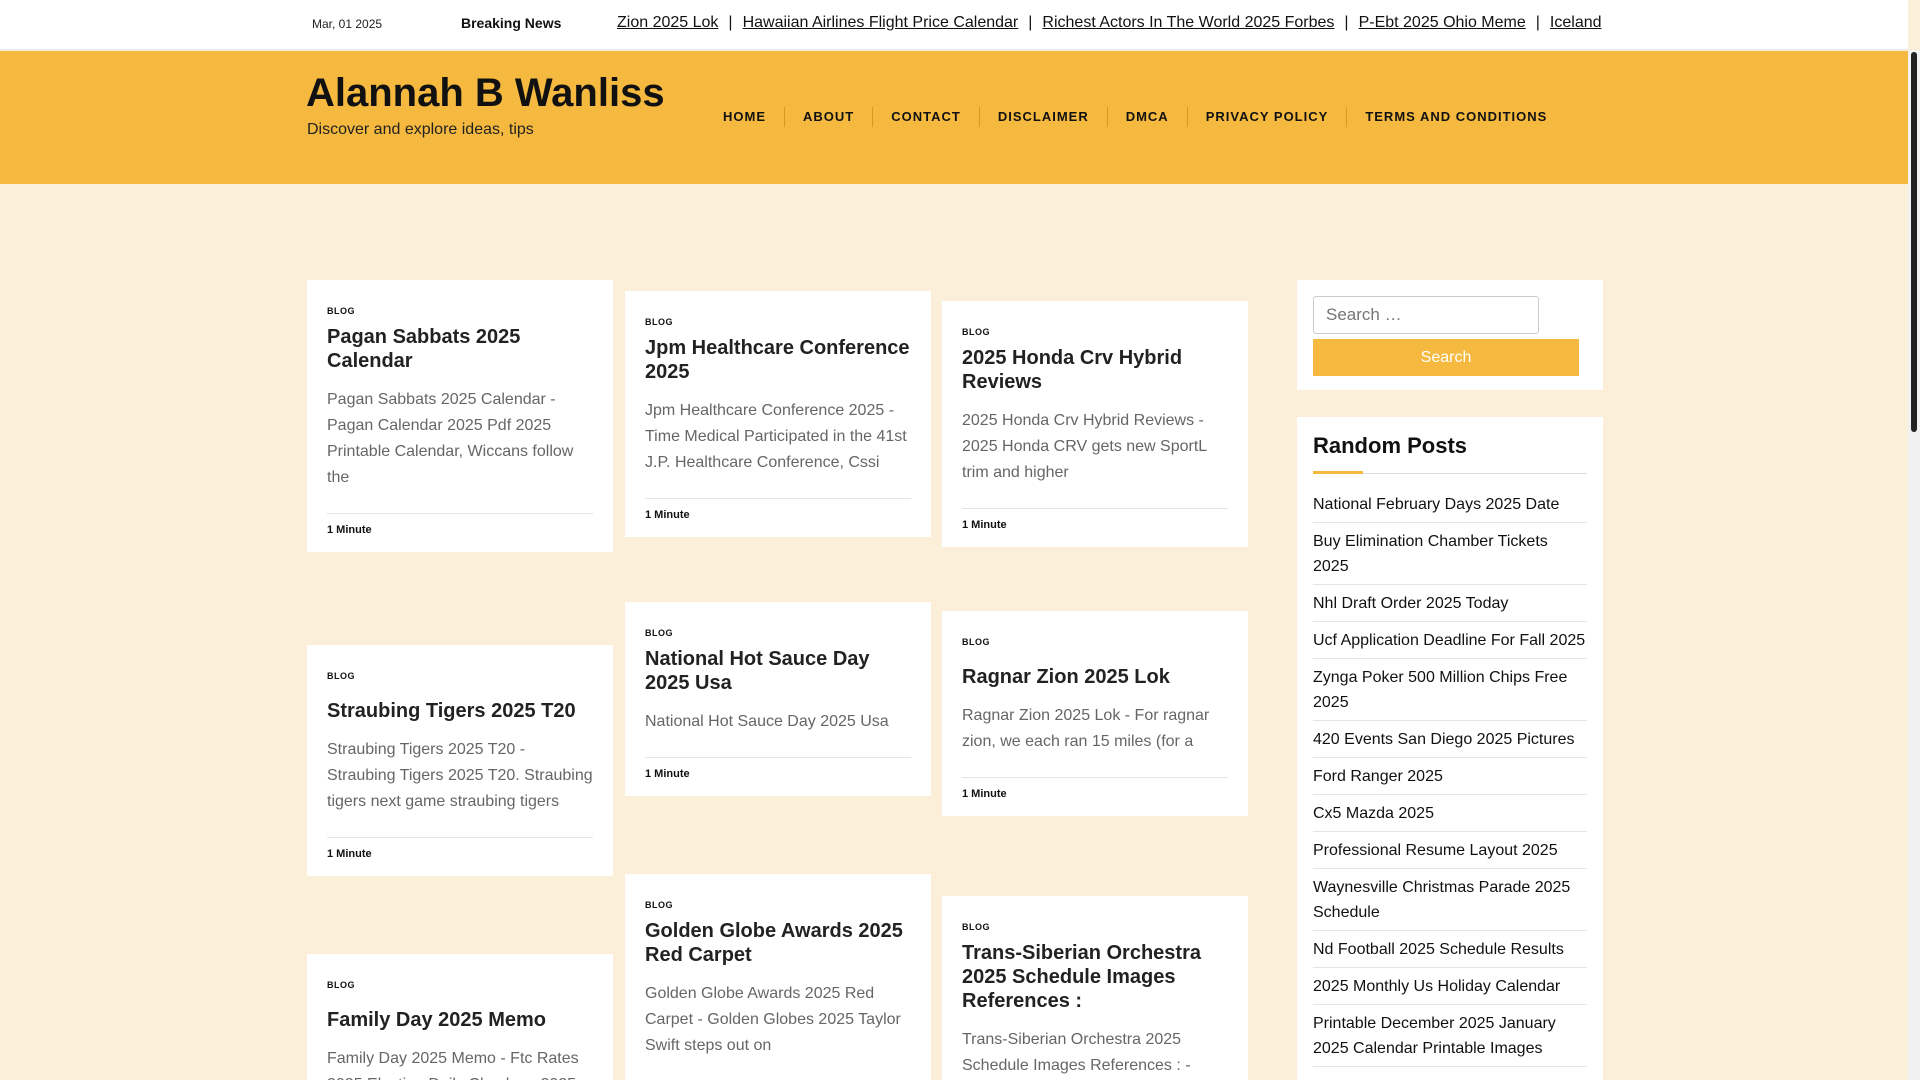 The height and width of the screenshot is (1080, 1920). Describe the element at coordinates (1450, 952) in the screenshot. I see `random-post-link: Nd Football 2025 Schedule Results` at that location.